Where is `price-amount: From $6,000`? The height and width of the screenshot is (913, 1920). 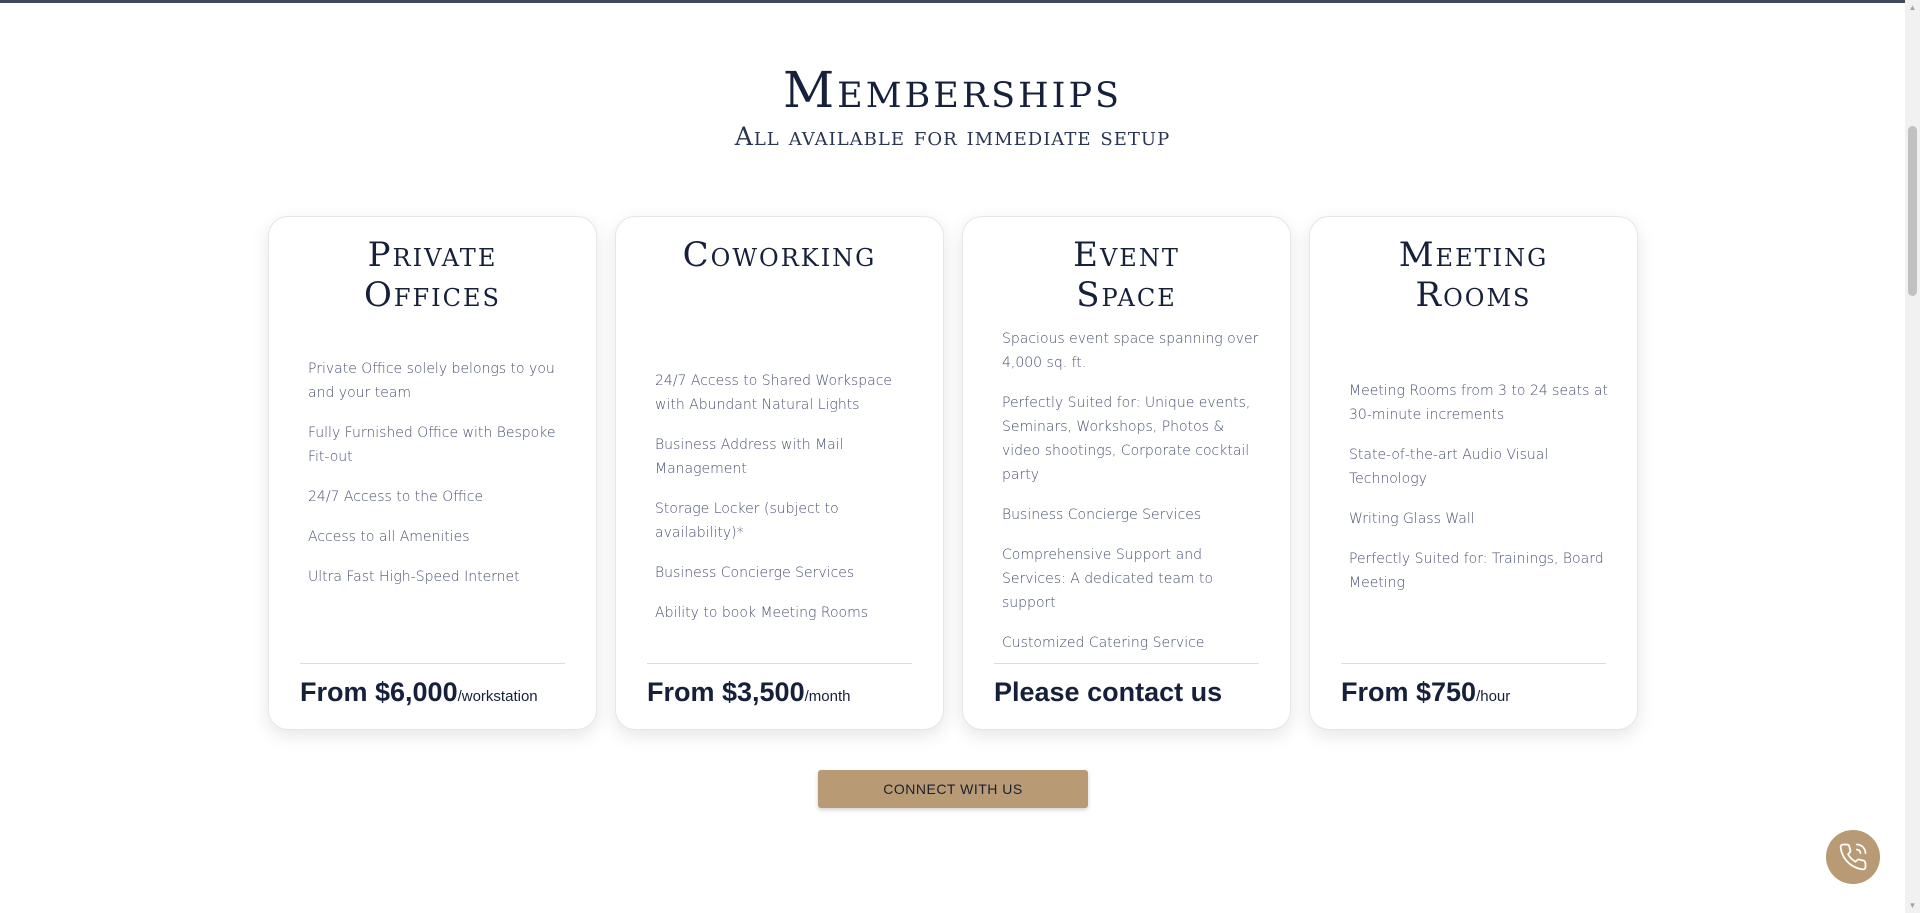 price-amount: From $6,000 is located at coordinates (379, 692).